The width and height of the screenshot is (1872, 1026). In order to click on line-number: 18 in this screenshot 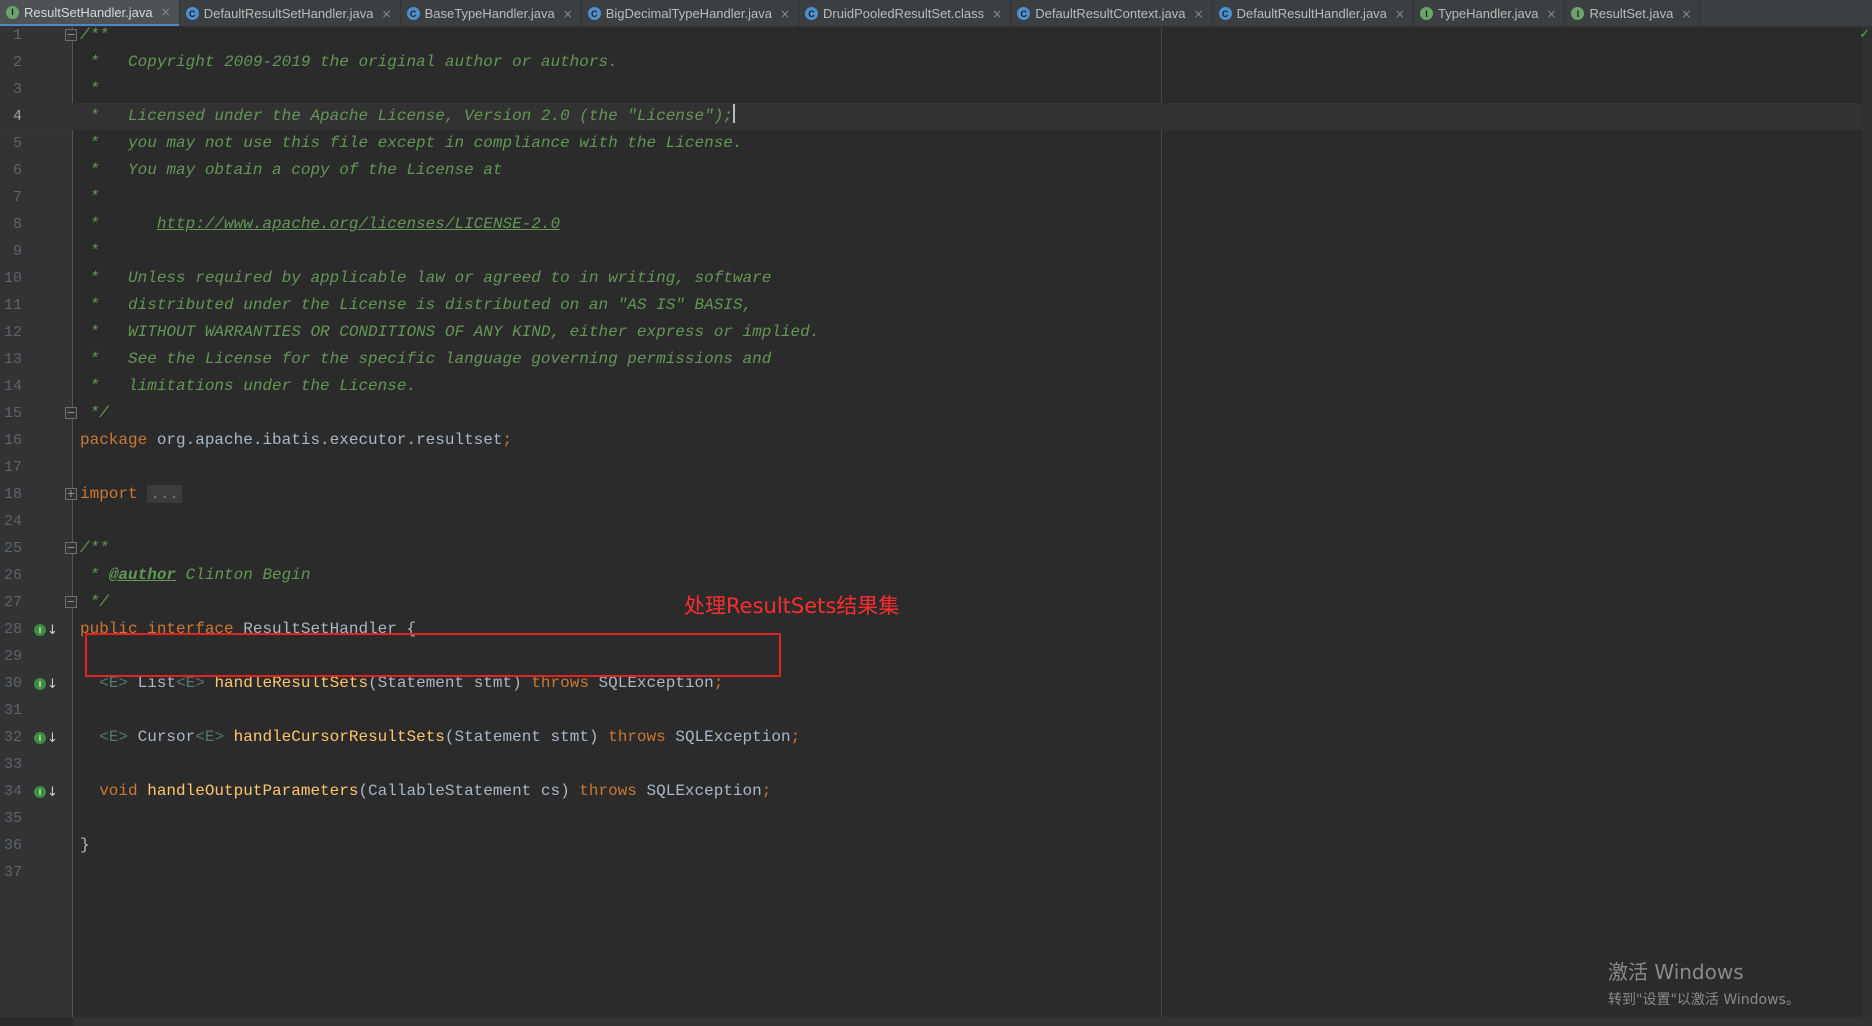, I will do `click(11, 494)`.